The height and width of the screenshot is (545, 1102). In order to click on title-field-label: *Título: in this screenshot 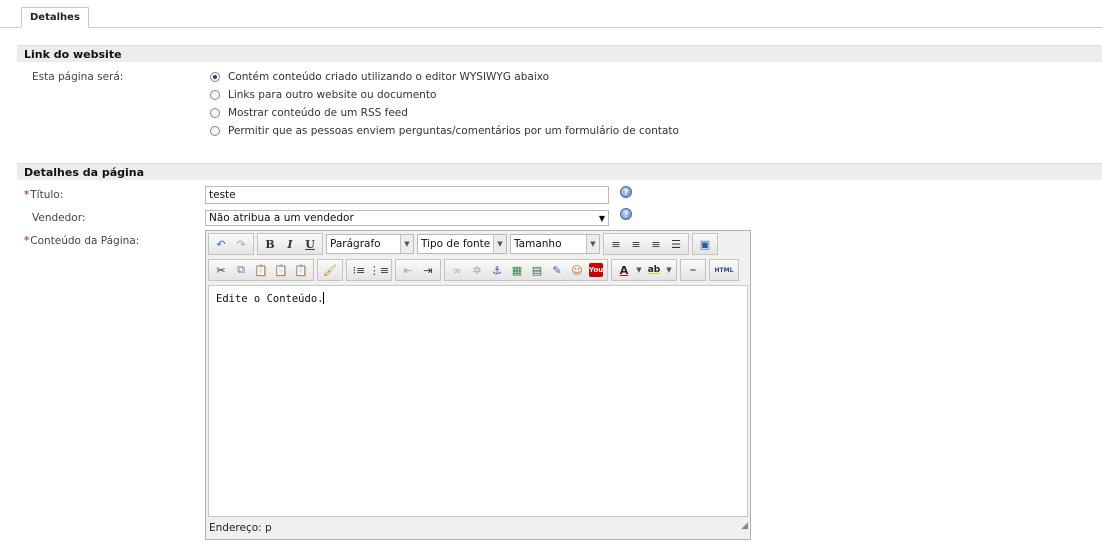, I will do `click(44, 195)`.